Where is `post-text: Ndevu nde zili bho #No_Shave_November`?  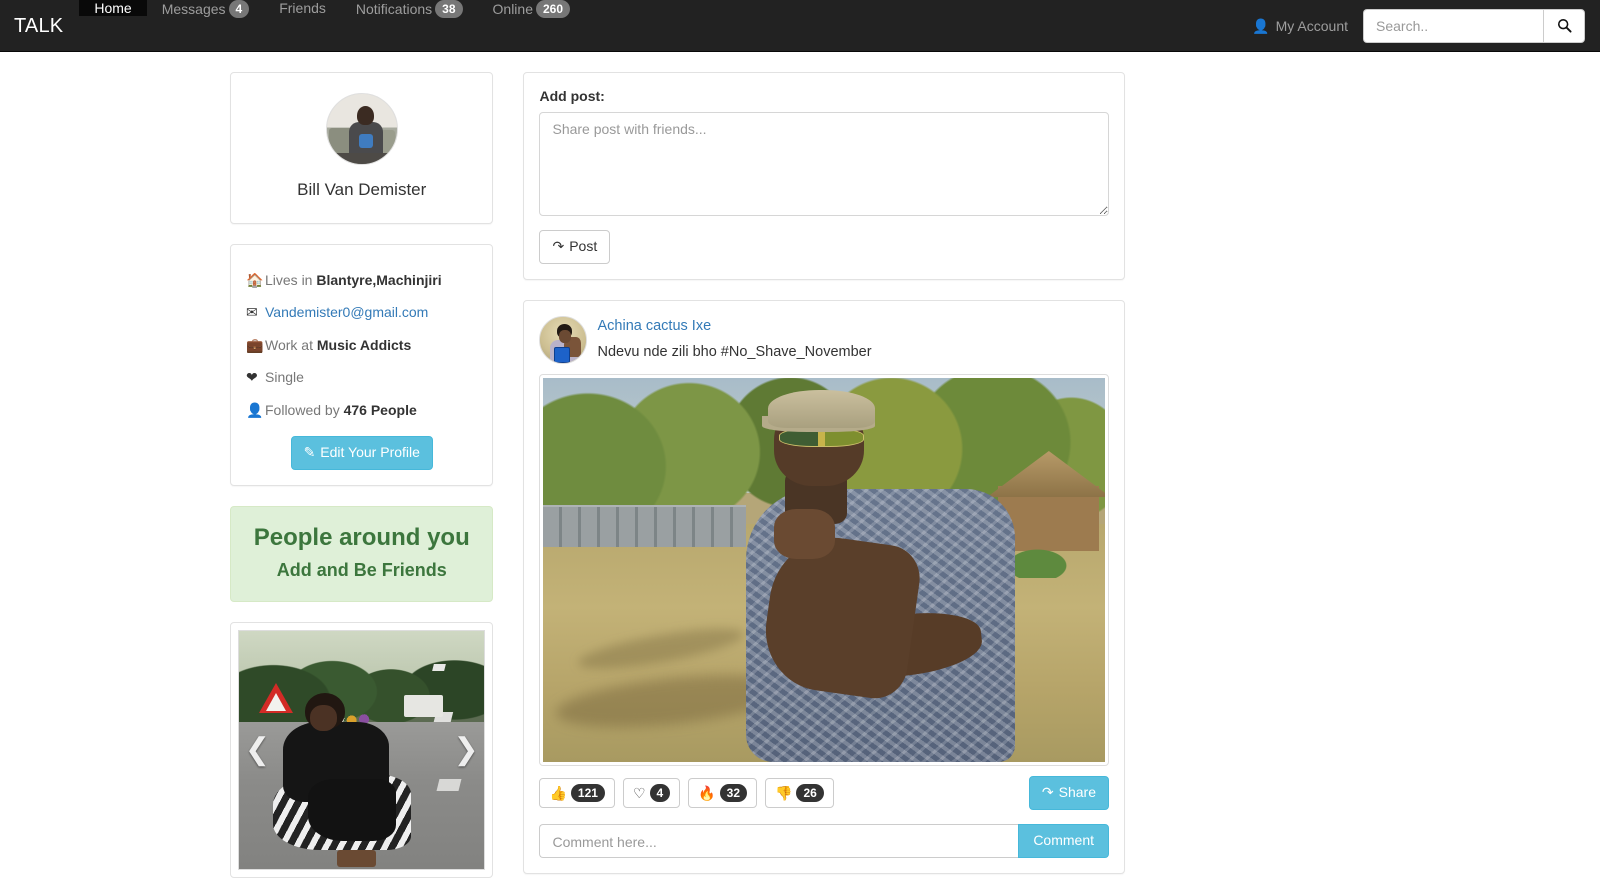 post-text: Ndevu nde zili bho #No_Shave_November is located at coordinates (734, 351).